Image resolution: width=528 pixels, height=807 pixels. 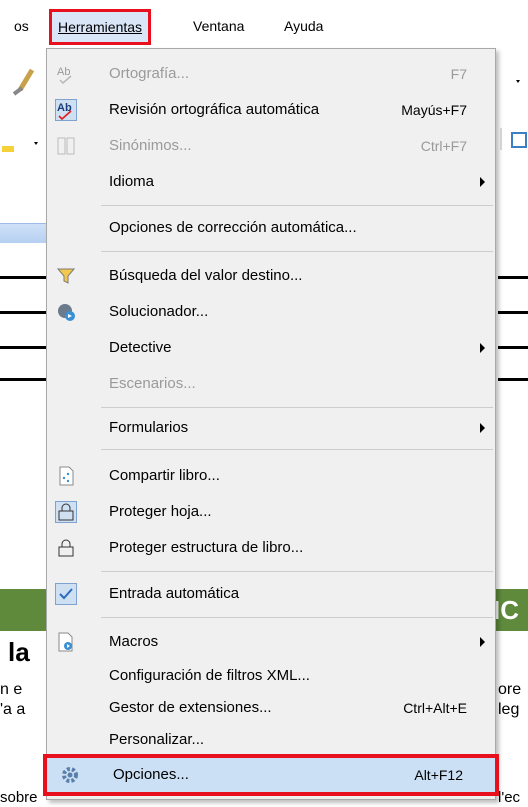 I want to click on text-fragment-bottom-right: l'ec, so click(x=509, y=797).